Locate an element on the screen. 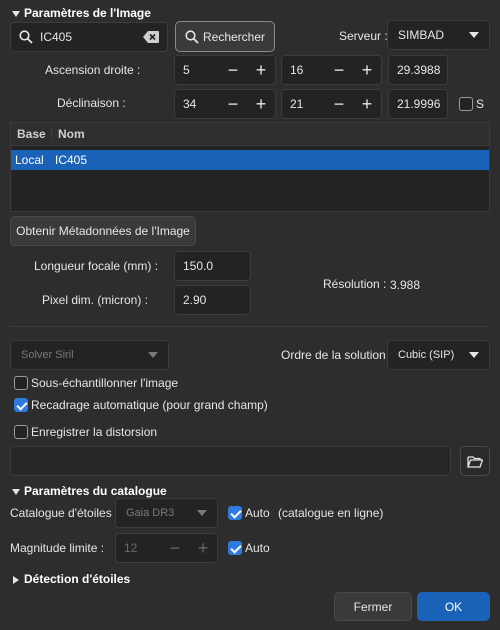  magnitude-auto-label: Auto is located at coordinates (257, 548).